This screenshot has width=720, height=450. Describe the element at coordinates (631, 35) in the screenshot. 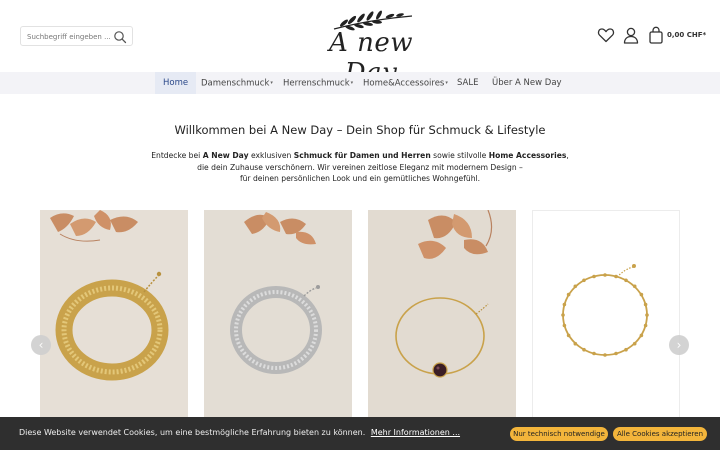

I see `account-icon` at that location.